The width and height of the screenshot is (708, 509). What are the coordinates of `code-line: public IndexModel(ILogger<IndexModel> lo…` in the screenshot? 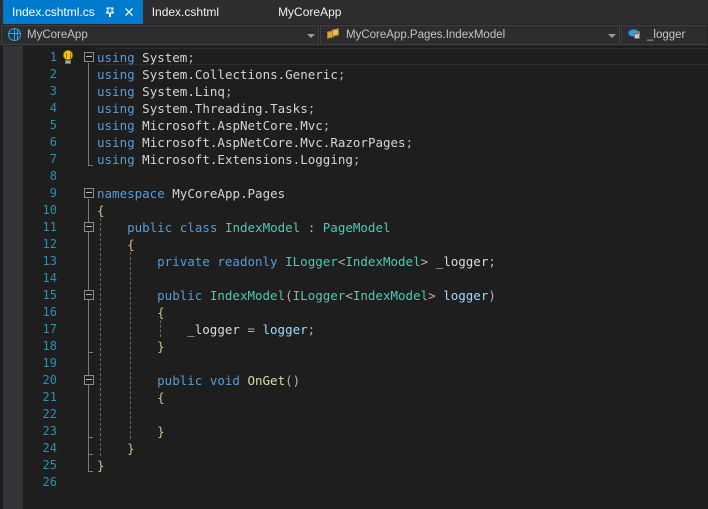 It's located at (326, 295).